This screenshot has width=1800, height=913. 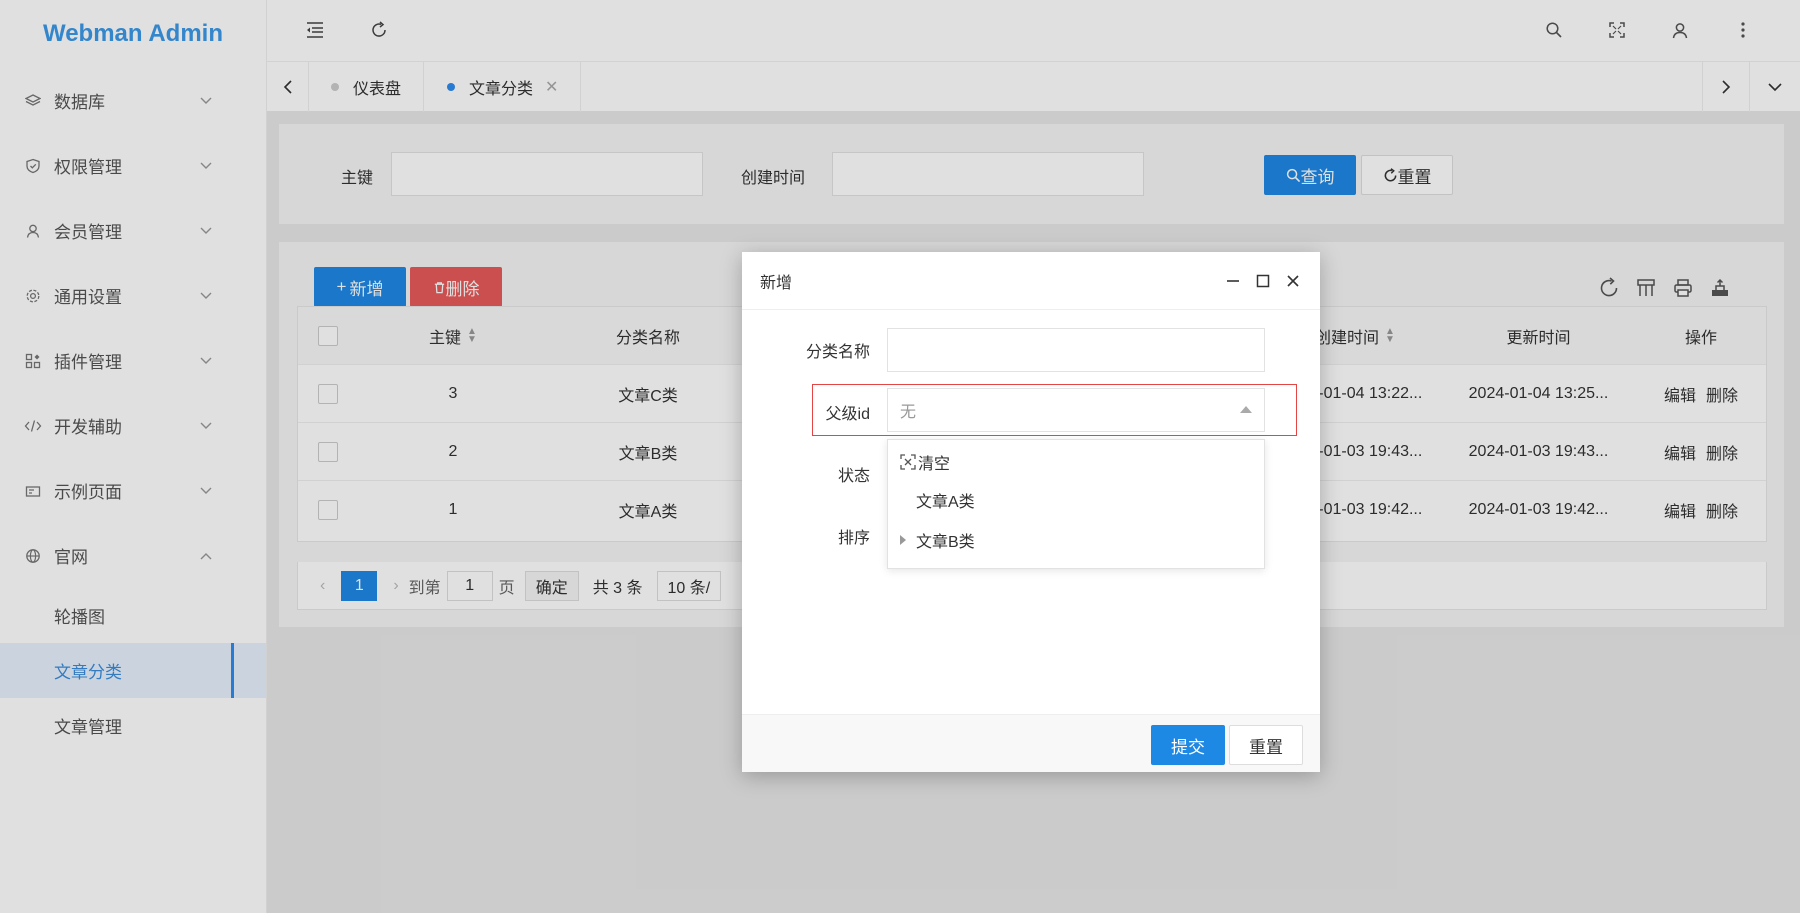 I want to click on dialog-header: 新增, so click(x=1031, y=281).